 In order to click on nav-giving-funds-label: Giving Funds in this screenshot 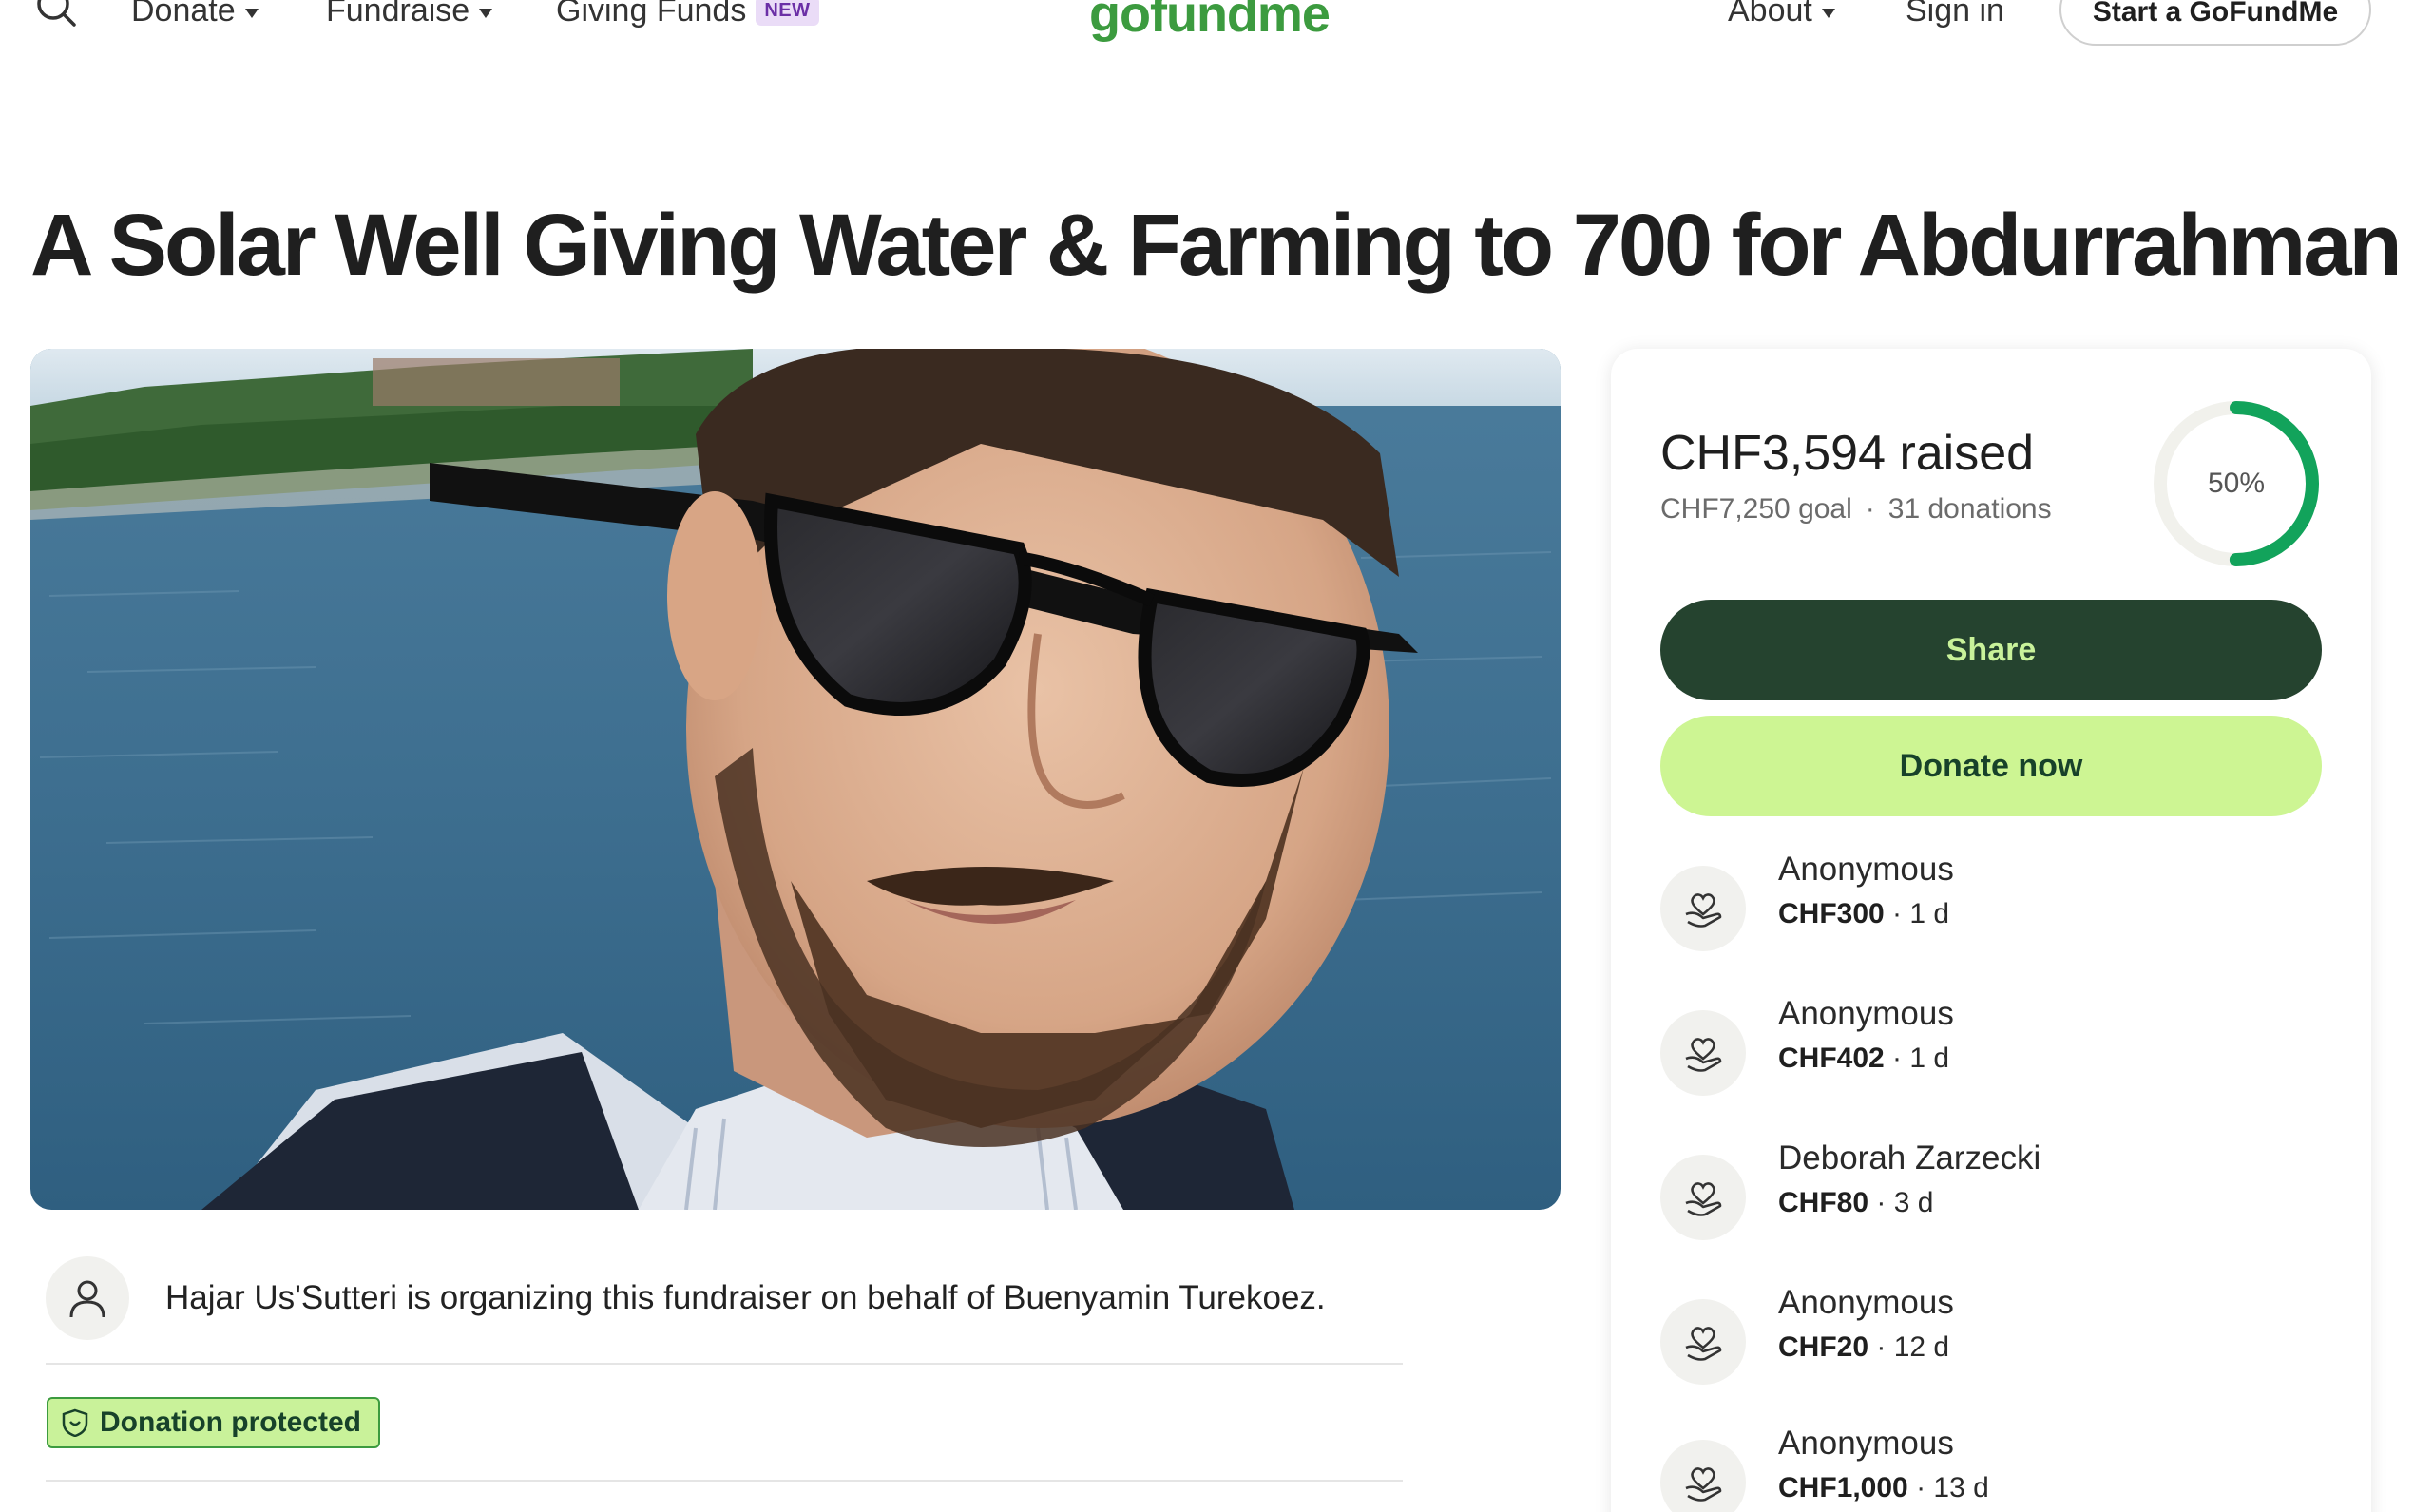, I will do `click(651, 14)`.